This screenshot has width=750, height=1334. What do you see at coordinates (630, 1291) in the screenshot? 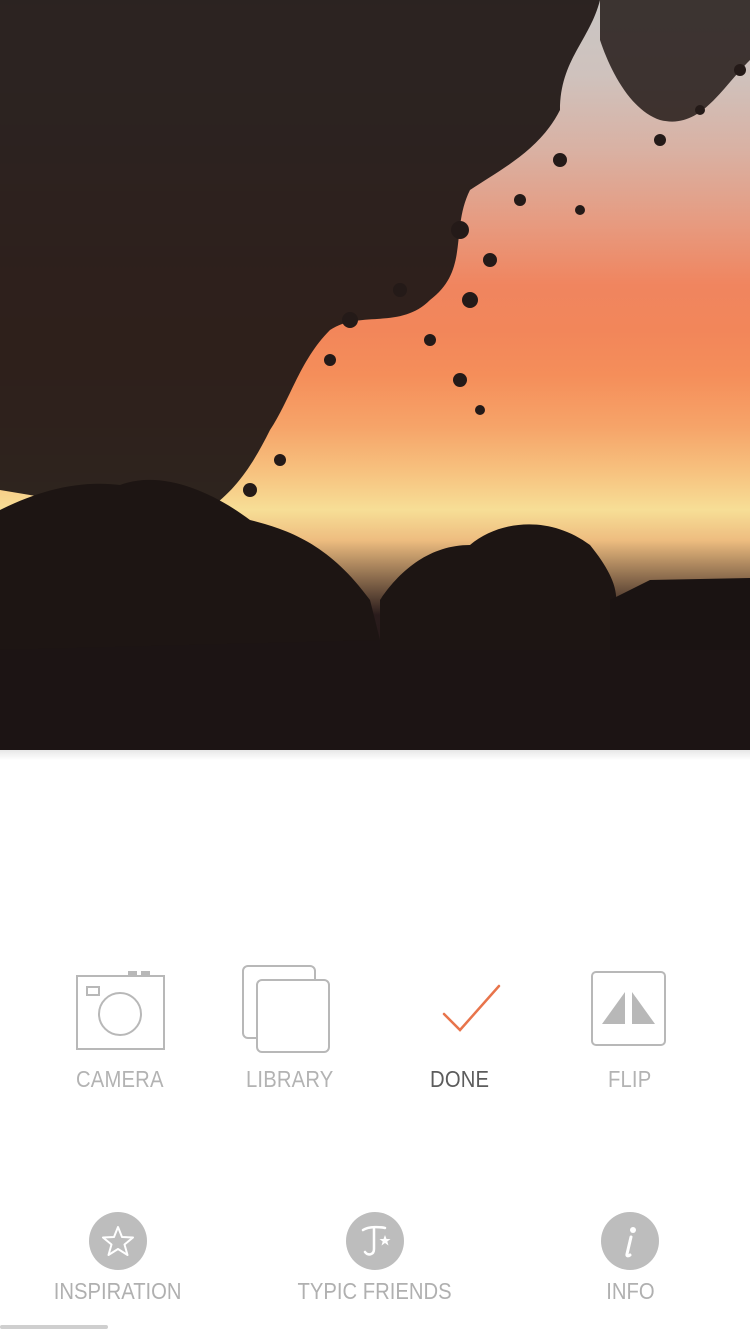
I see `nav-label-info: INFO` at bounding box center [630, 1291].